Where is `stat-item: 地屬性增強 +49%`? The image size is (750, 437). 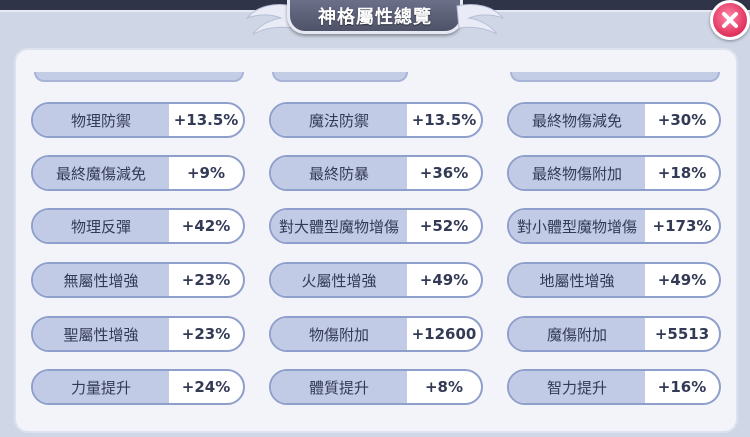 stat-item: 地屬性增強 +49% is located at coordinates (614, 280).